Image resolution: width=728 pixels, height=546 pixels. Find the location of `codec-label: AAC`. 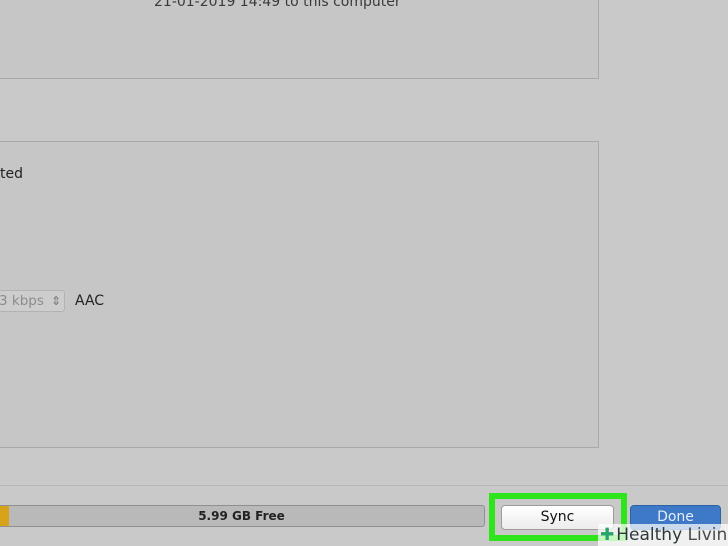

codec-label: AAC is located at coordinates (90, 301).